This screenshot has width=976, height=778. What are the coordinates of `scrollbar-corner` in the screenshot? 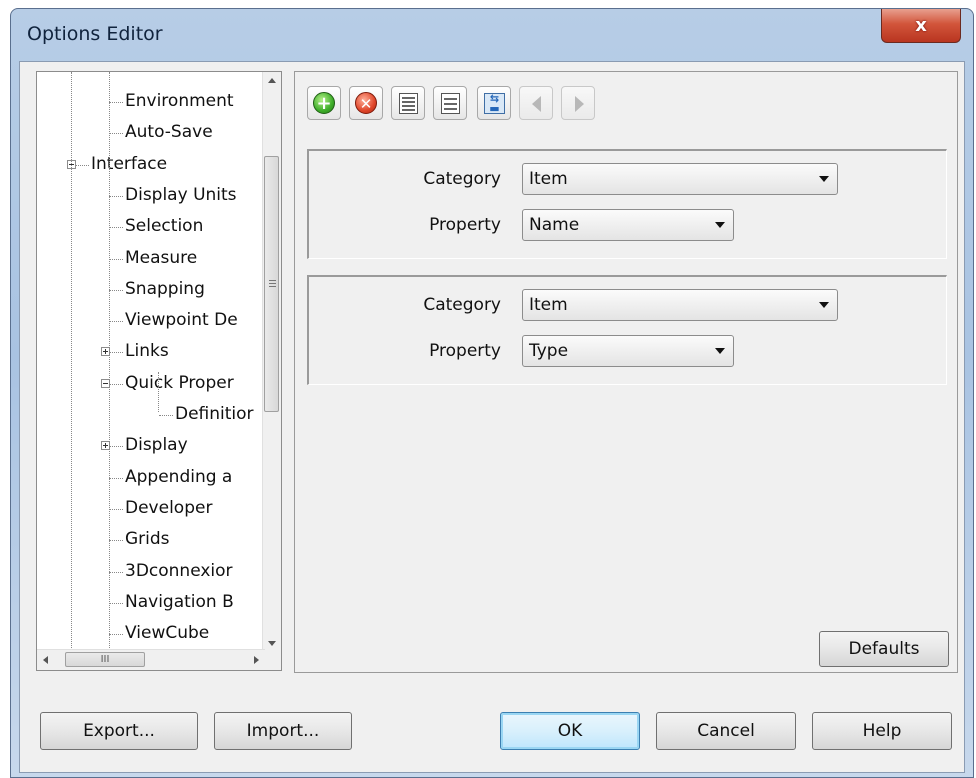 It's located at (272, 660).